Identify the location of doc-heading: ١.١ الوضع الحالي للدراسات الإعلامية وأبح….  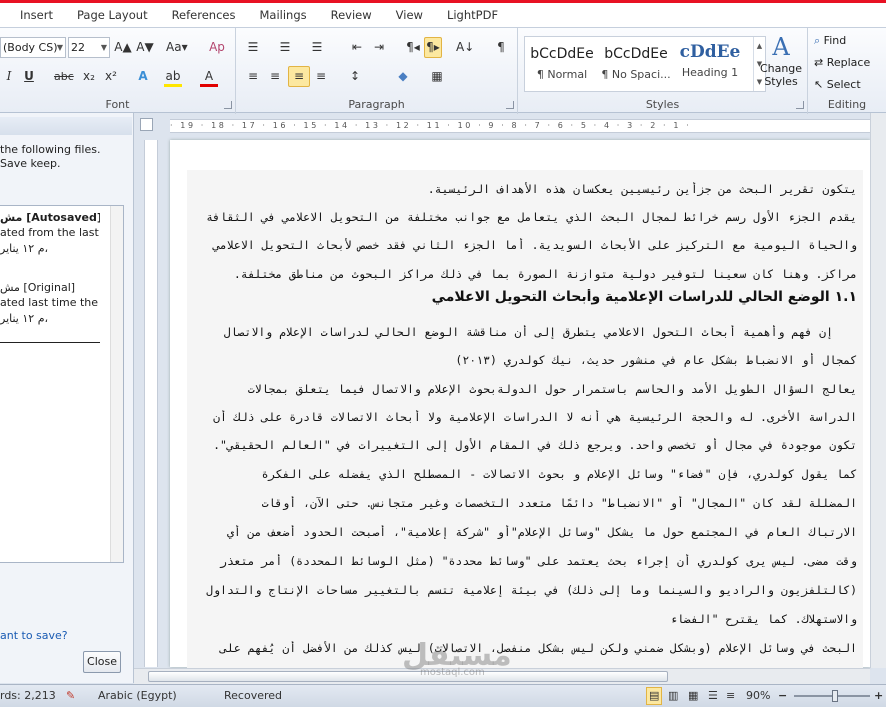
(644, 297).